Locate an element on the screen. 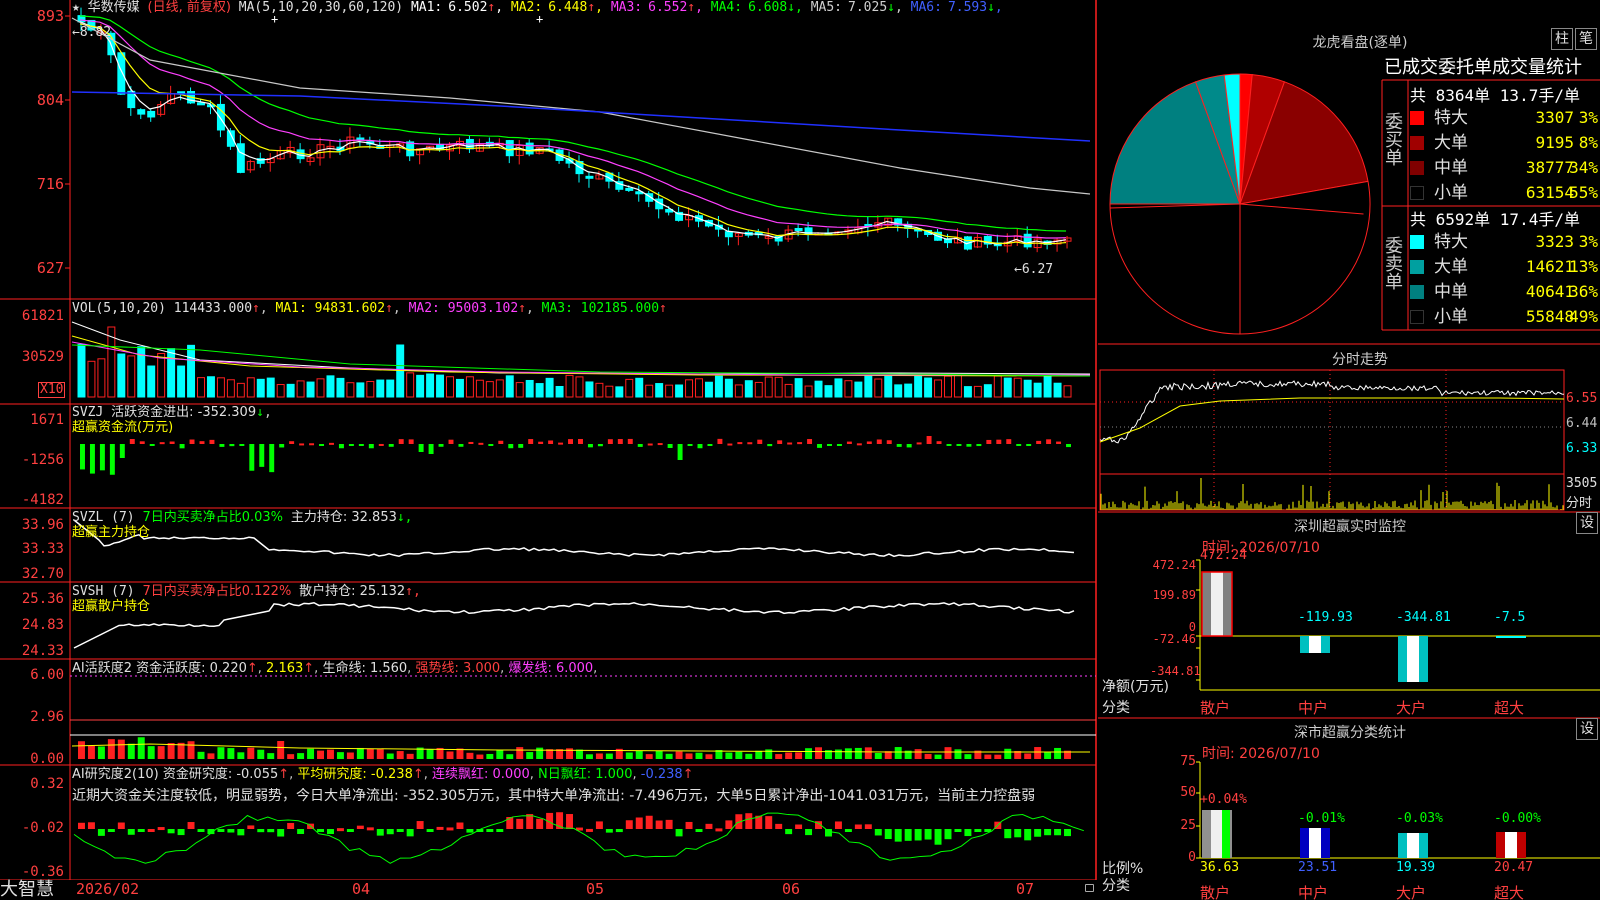  arrow: ↓ is located at coordinates (891, 7).